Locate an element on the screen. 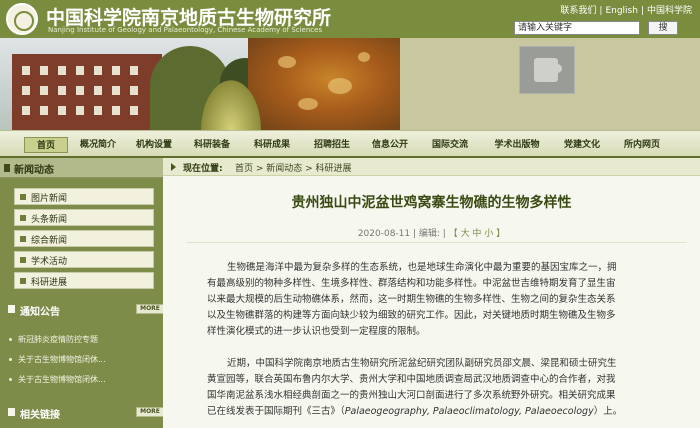 This screenshot has width=700, height=428. nav-item-publications: 学术出版物 is located at coordinates (517, 145).